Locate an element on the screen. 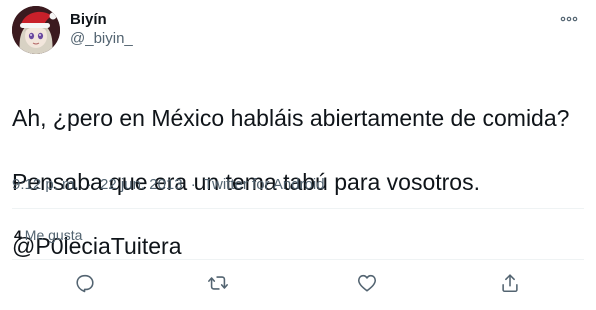 Image resolution: width=596 pixels, height=310 pixels. likes-count: 4 is located at coordinates (18, 235).